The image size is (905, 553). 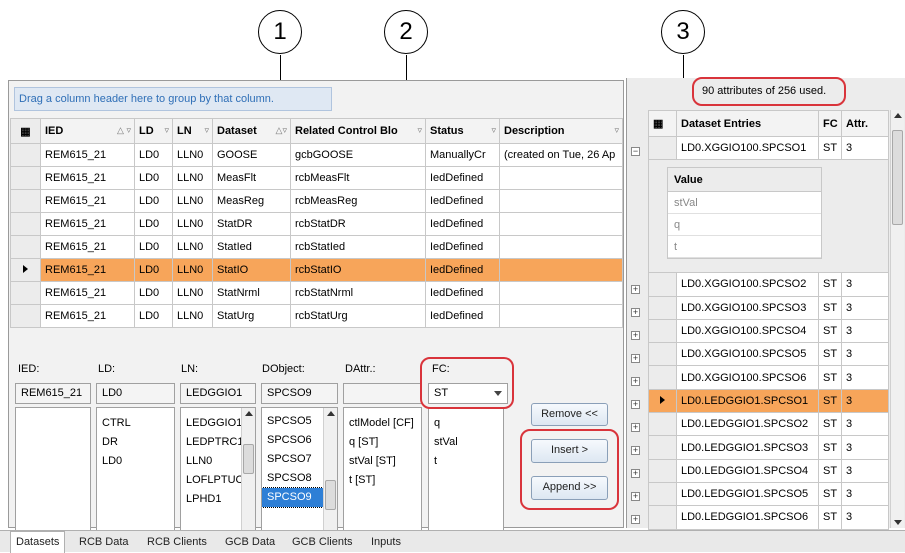 I want to click on list-item: q, so click(x=466, y=423).